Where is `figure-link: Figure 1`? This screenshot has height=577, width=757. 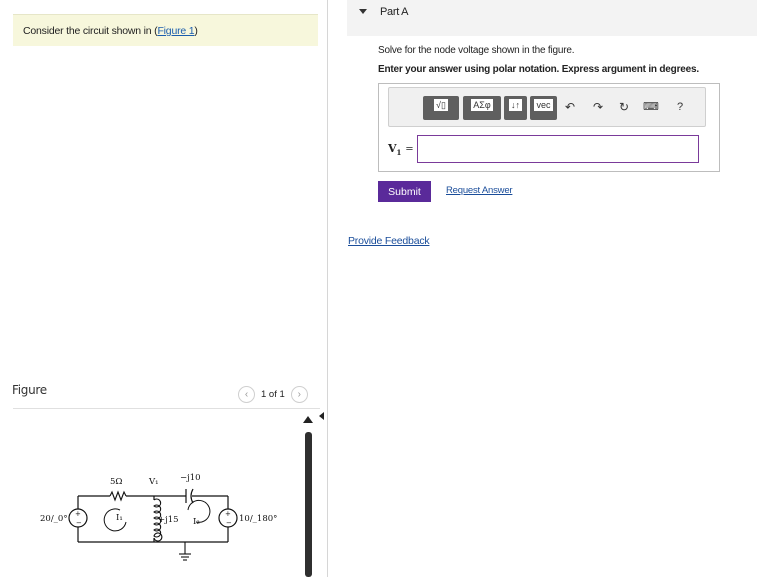
figure-link: Figure 1 is located at coordinates (175, 31).